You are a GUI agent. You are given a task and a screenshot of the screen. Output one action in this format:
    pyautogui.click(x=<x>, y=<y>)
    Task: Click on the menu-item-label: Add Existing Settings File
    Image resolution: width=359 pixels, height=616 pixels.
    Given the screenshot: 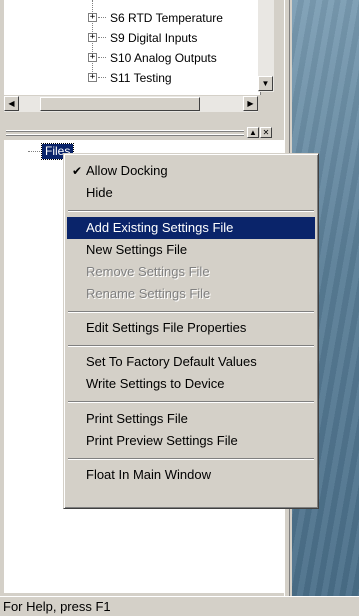 What is the action you would take?
    pyautogui.click(x=160, y=227)
    